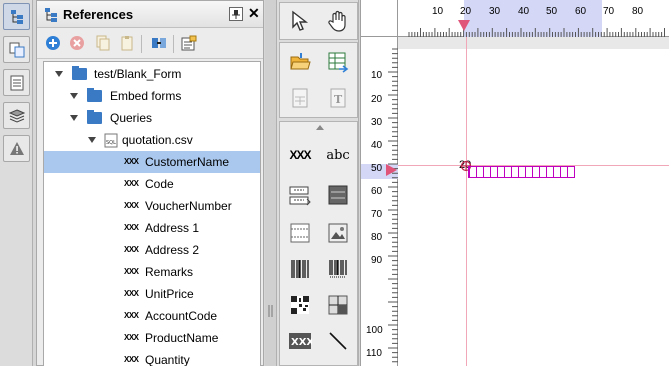  I want to click on link-button, so click(159, 43).